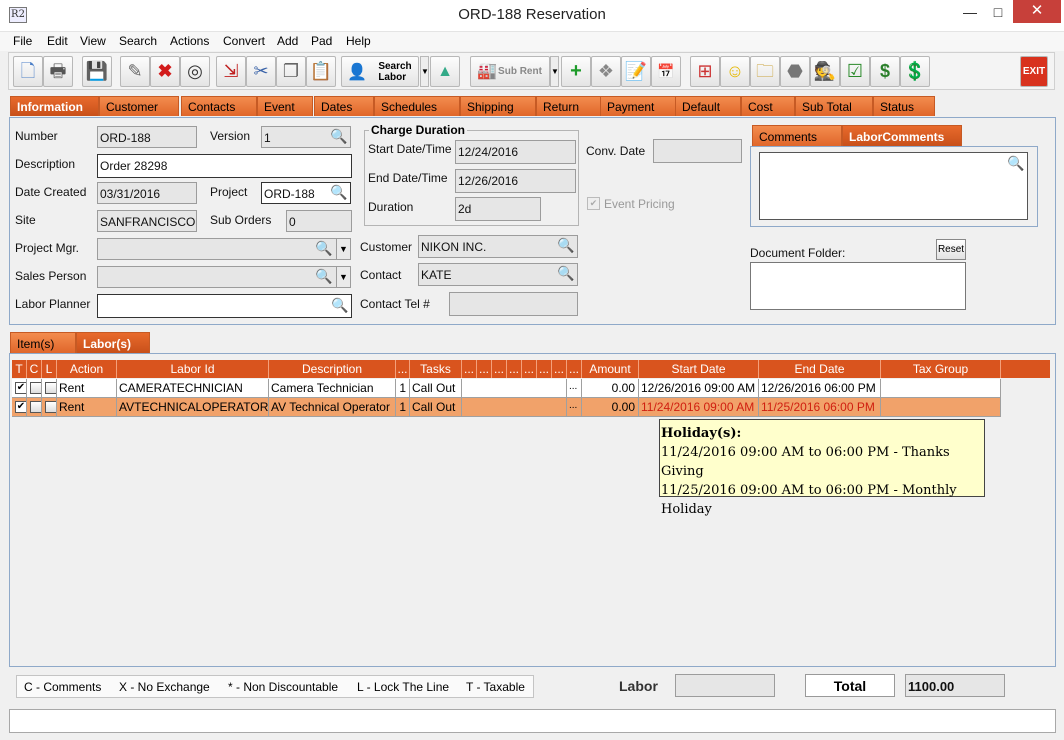 The image size is (1064, 740). What do you see at coordinates (566, 245) in the screenshot?
I see `customer-search-icon: 🔍` at bounding box center [566, 245].